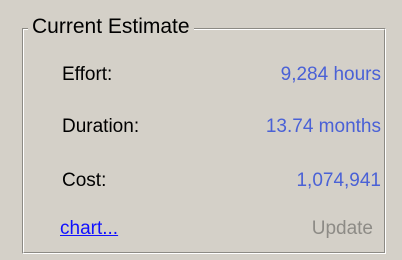 The height and width of the screenshot is (260, 402). I want to click on cost-value: 1,074,941, so click(338, 180).